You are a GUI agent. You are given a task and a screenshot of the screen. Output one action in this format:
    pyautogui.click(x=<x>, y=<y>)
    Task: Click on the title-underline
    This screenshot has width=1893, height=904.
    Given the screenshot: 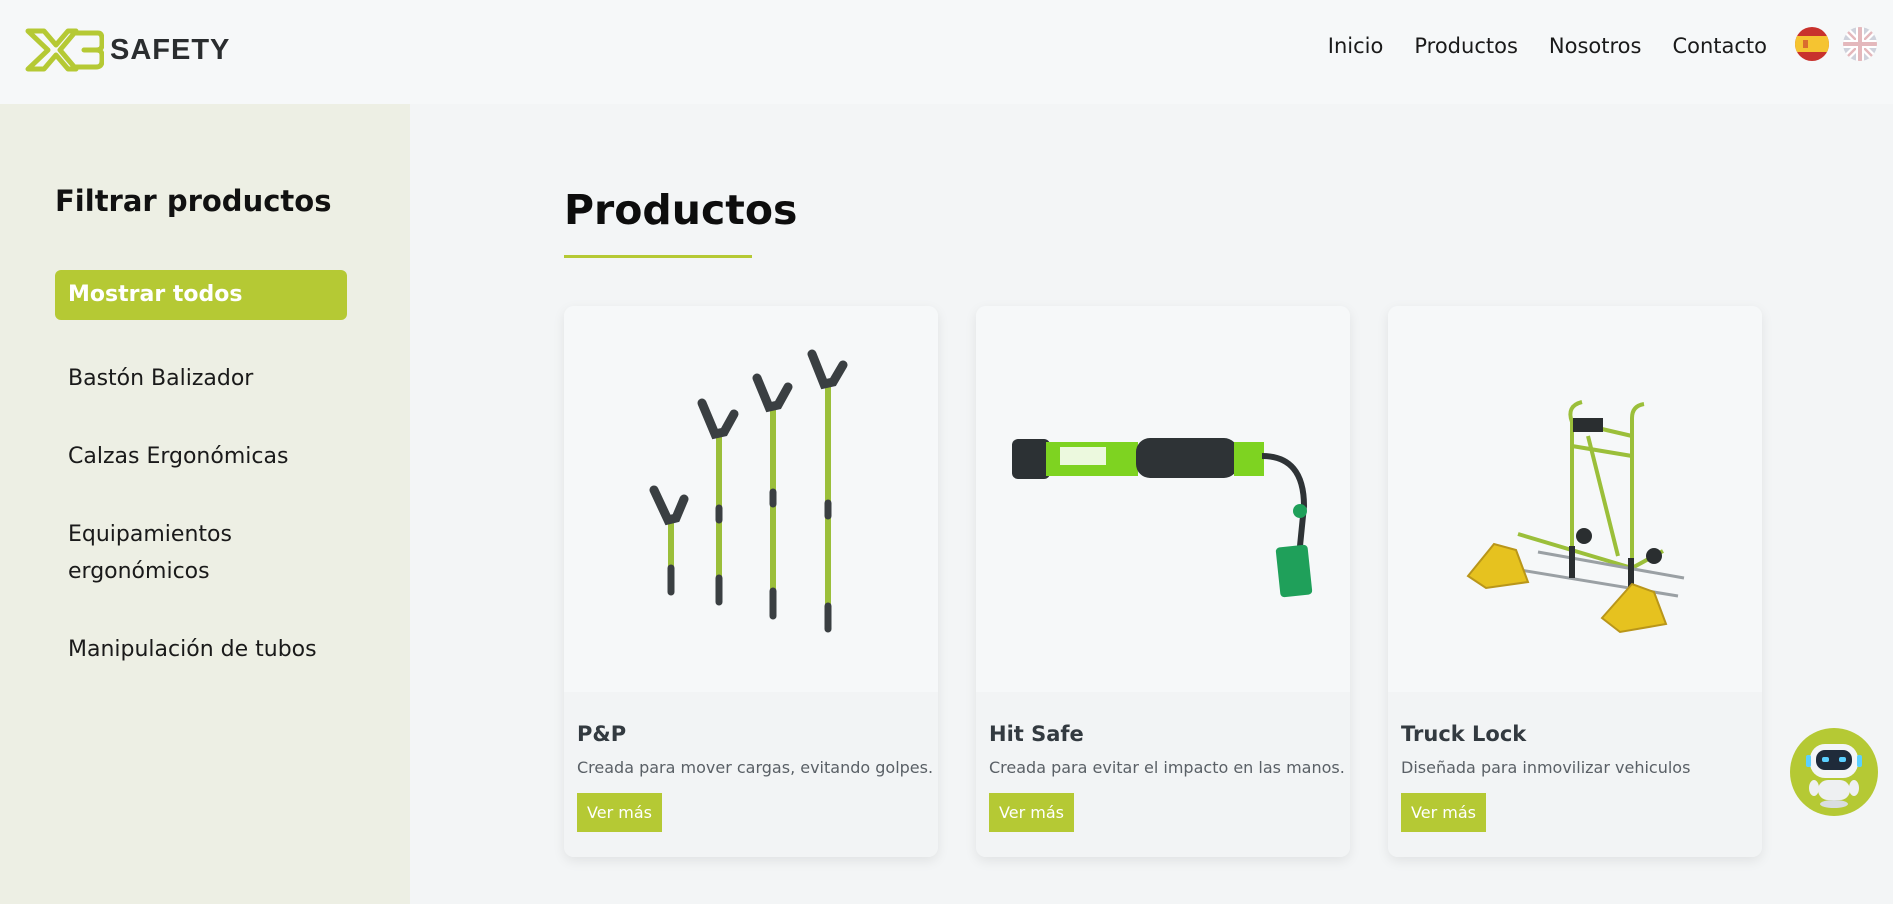 What is the action you would take?
    pyautogui.click(x=658, y=256)
    